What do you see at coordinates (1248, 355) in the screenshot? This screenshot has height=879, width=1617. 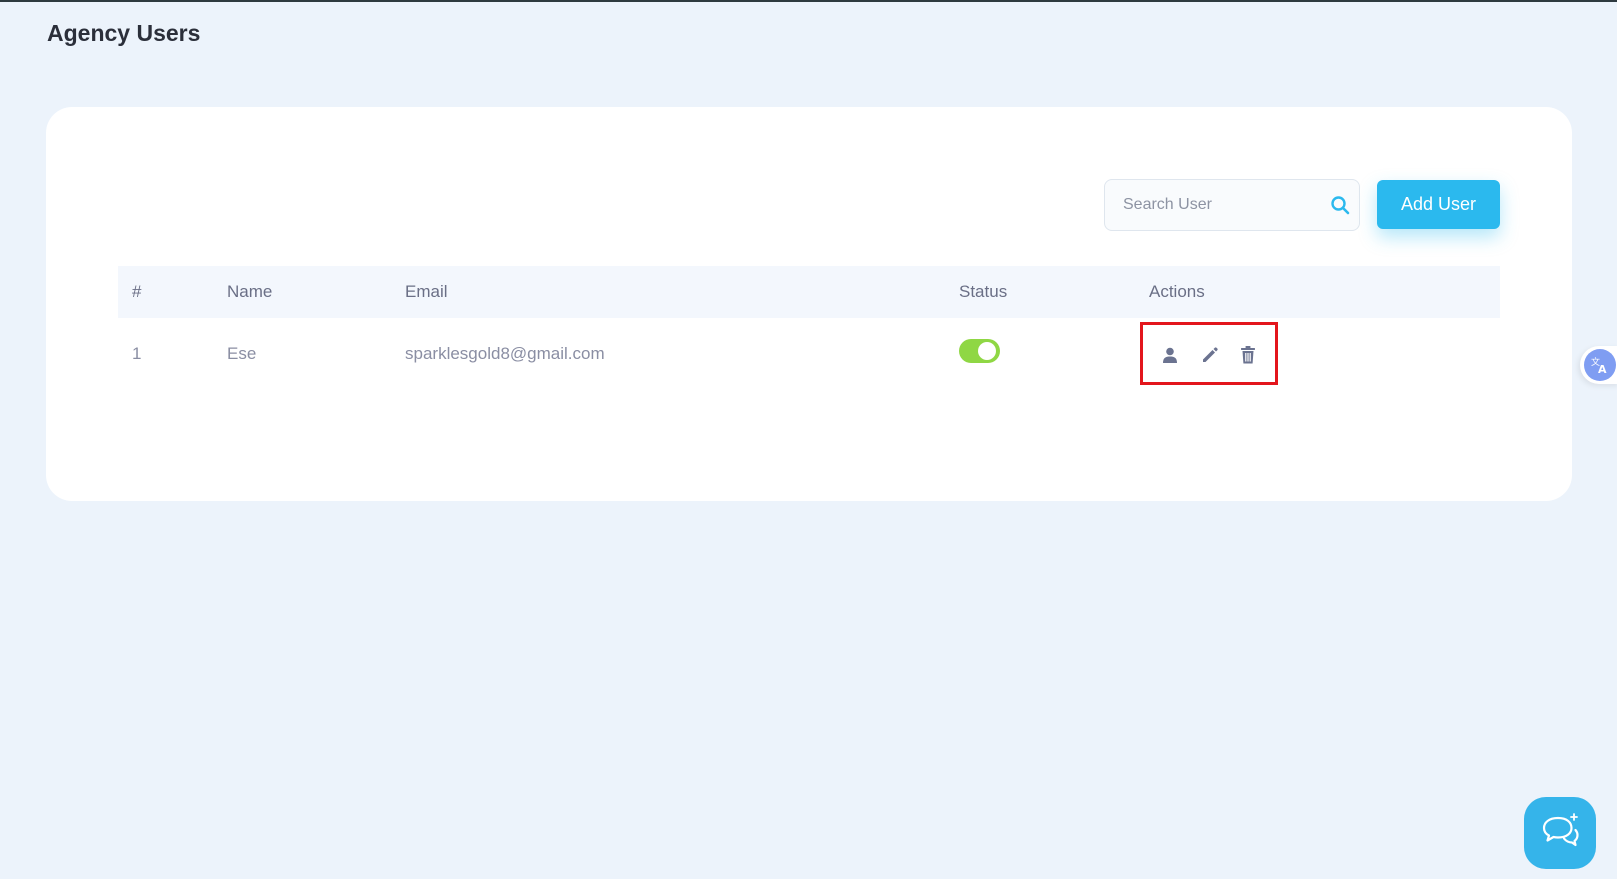 I see `trash-icon` at bounding box center [1248, 355].